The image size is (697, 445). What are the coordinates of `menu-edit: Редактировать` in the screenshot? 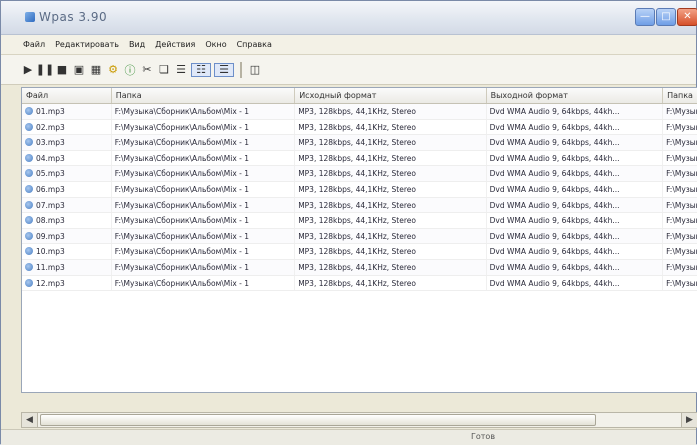 It's located at (87, 44).